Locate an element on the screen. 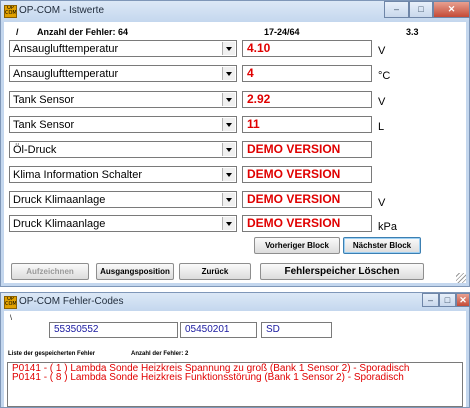 Image resolution: width=470 pixels, height=408 pixels. parameter-select-value: Klima Information Schalter is located at coordinates (77, 175).